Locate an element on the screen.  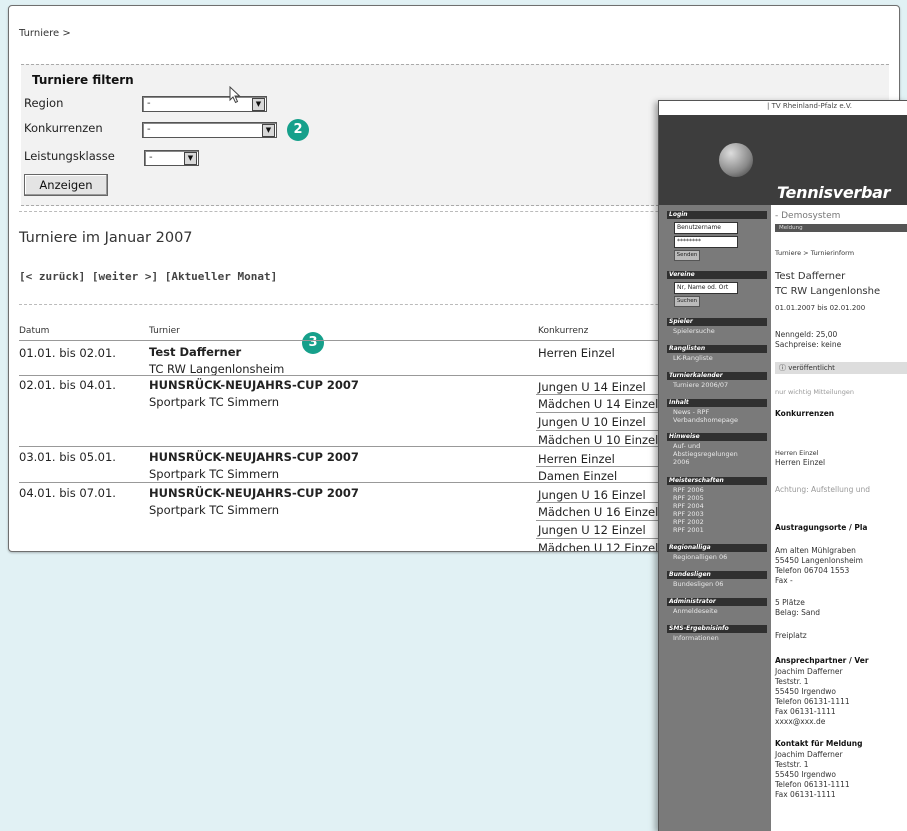
password-input: ******** is located at coordinates (706, 242).